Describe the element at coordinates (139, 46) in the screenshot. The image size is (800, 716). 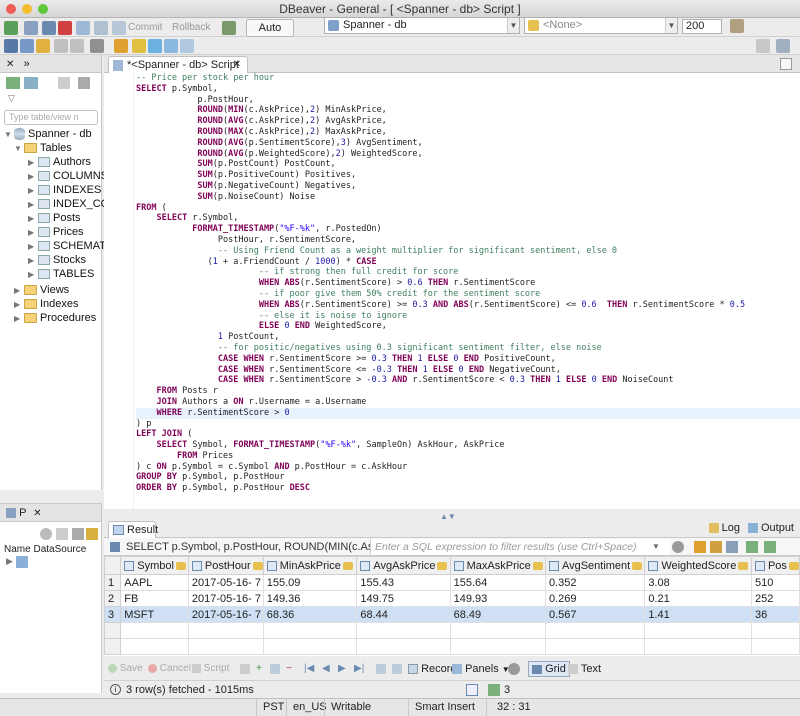
I see `execute-script-icon` at that location.